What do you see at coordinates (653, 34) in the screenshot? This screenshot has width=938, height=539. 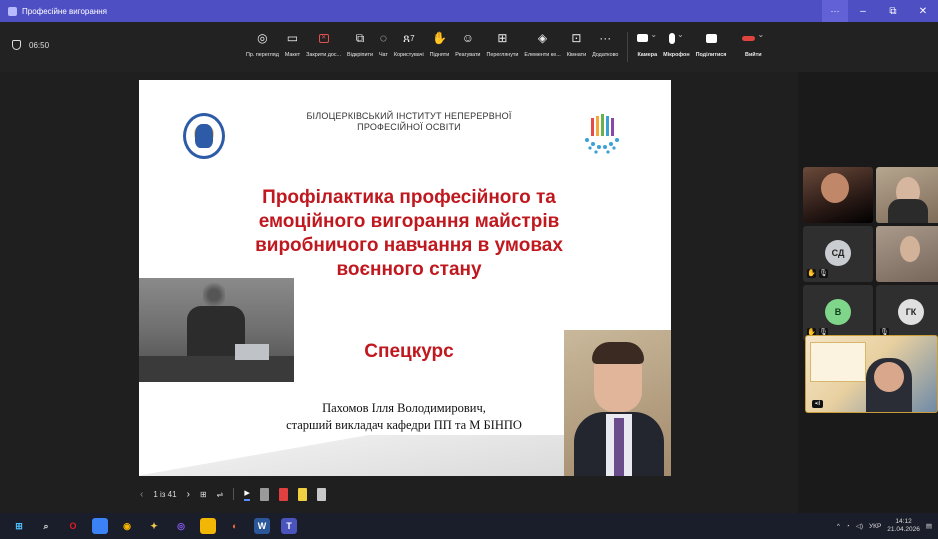 I see `camera-chevron-down-icon: ⌄` at bounding box center [653, 34].